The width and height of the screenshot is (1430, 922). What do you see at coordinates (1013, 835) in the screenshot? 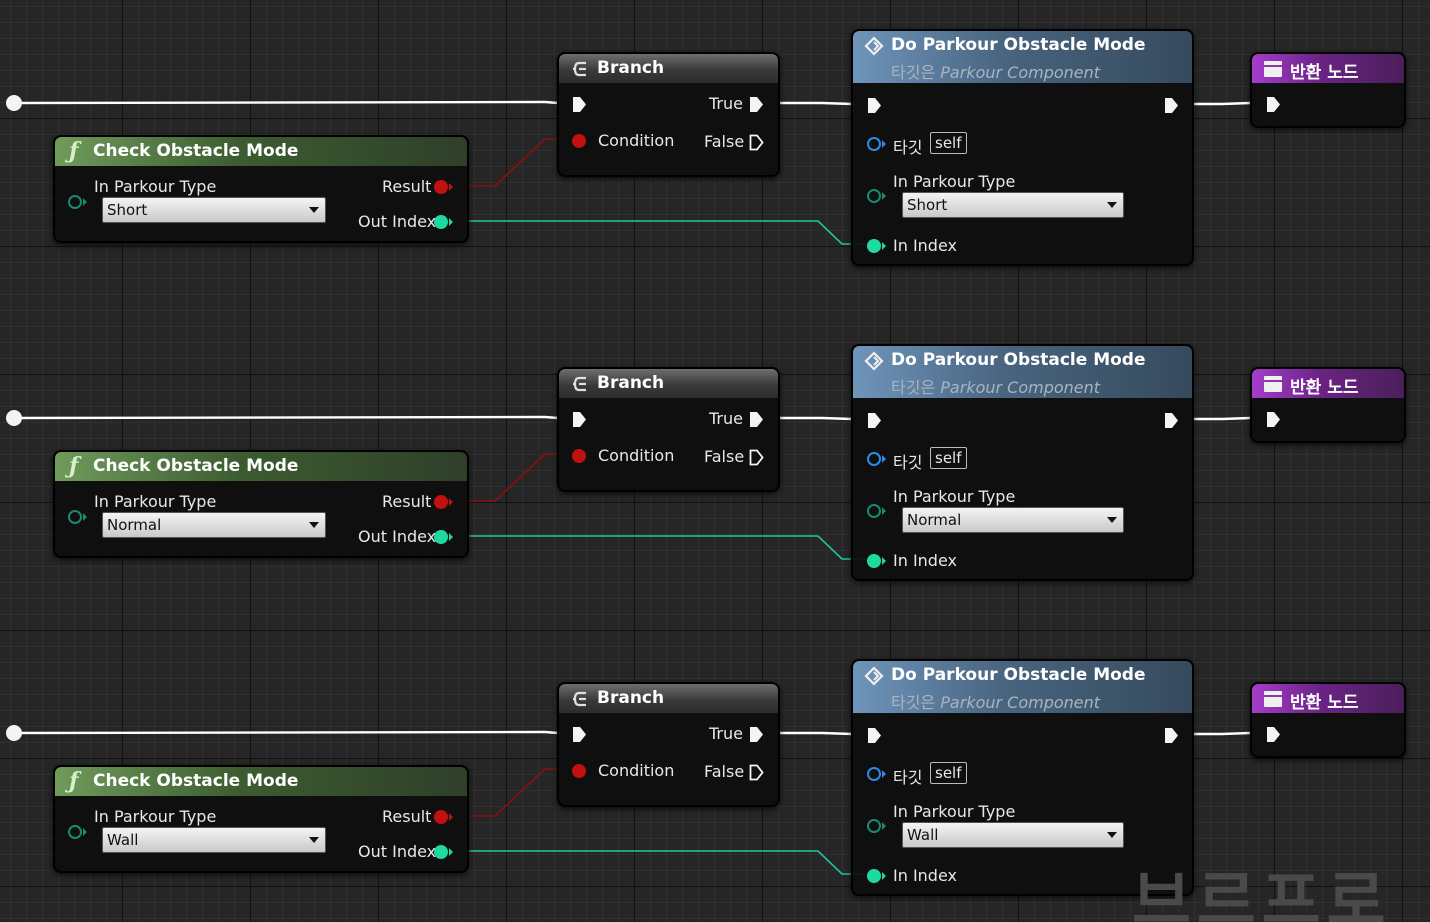
I see `do-type-dropdown: Wall` at bounding box center [1013, 835].